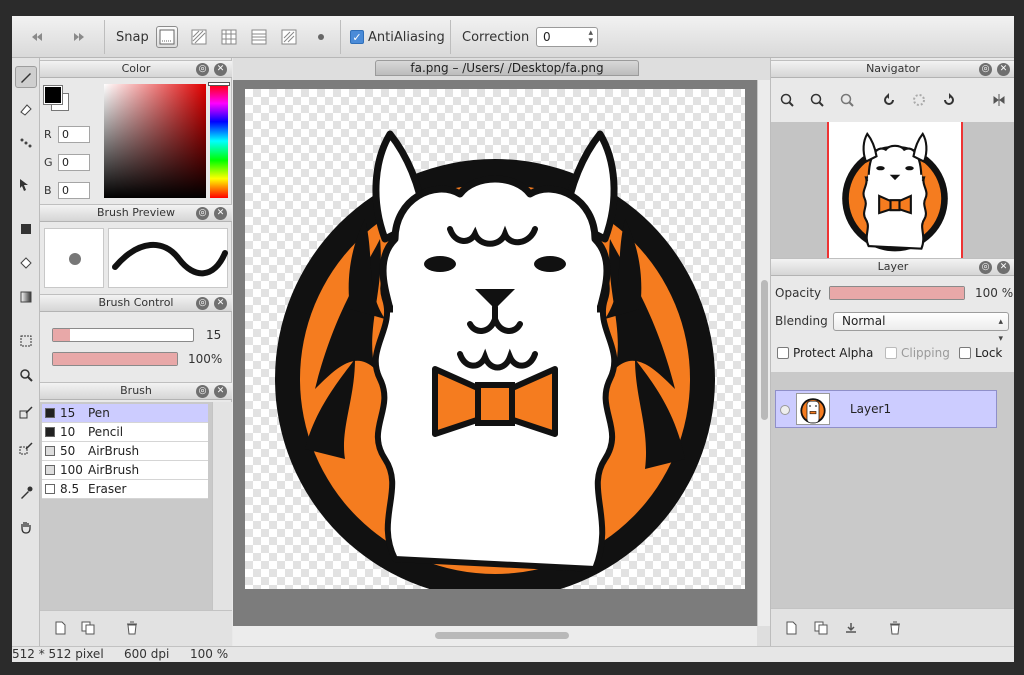  Describe the element at coordinates (60, 628) in the screenshot. I see `new-brush-button` at that location.